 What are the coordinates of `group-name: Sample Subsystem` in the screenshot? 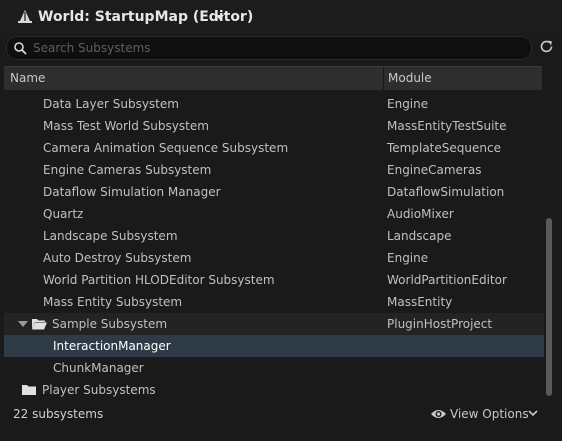 It's located at (110, 324).